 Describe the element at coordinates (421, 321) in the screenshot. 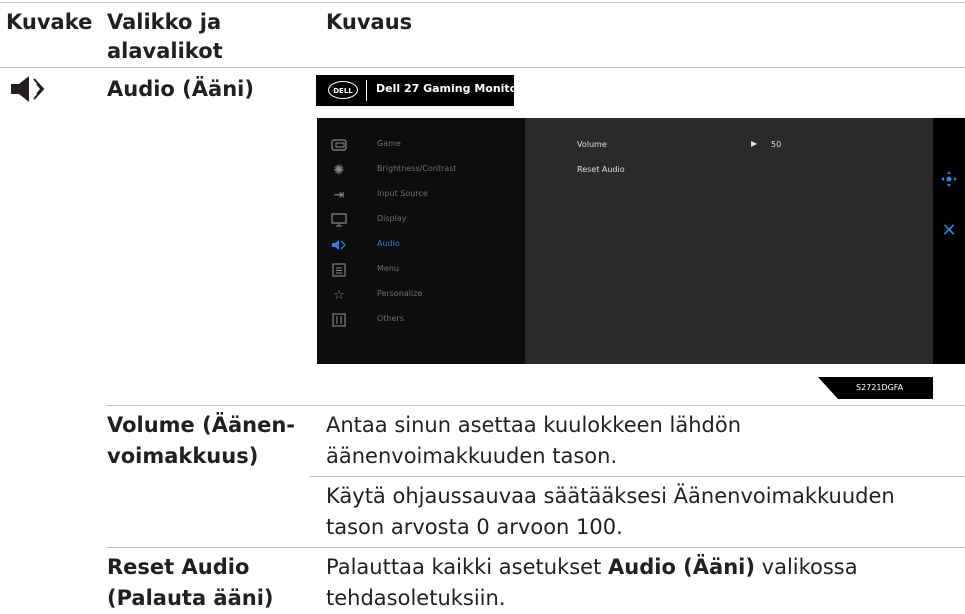

I see `osd-menu-item-others: Others` at that location.